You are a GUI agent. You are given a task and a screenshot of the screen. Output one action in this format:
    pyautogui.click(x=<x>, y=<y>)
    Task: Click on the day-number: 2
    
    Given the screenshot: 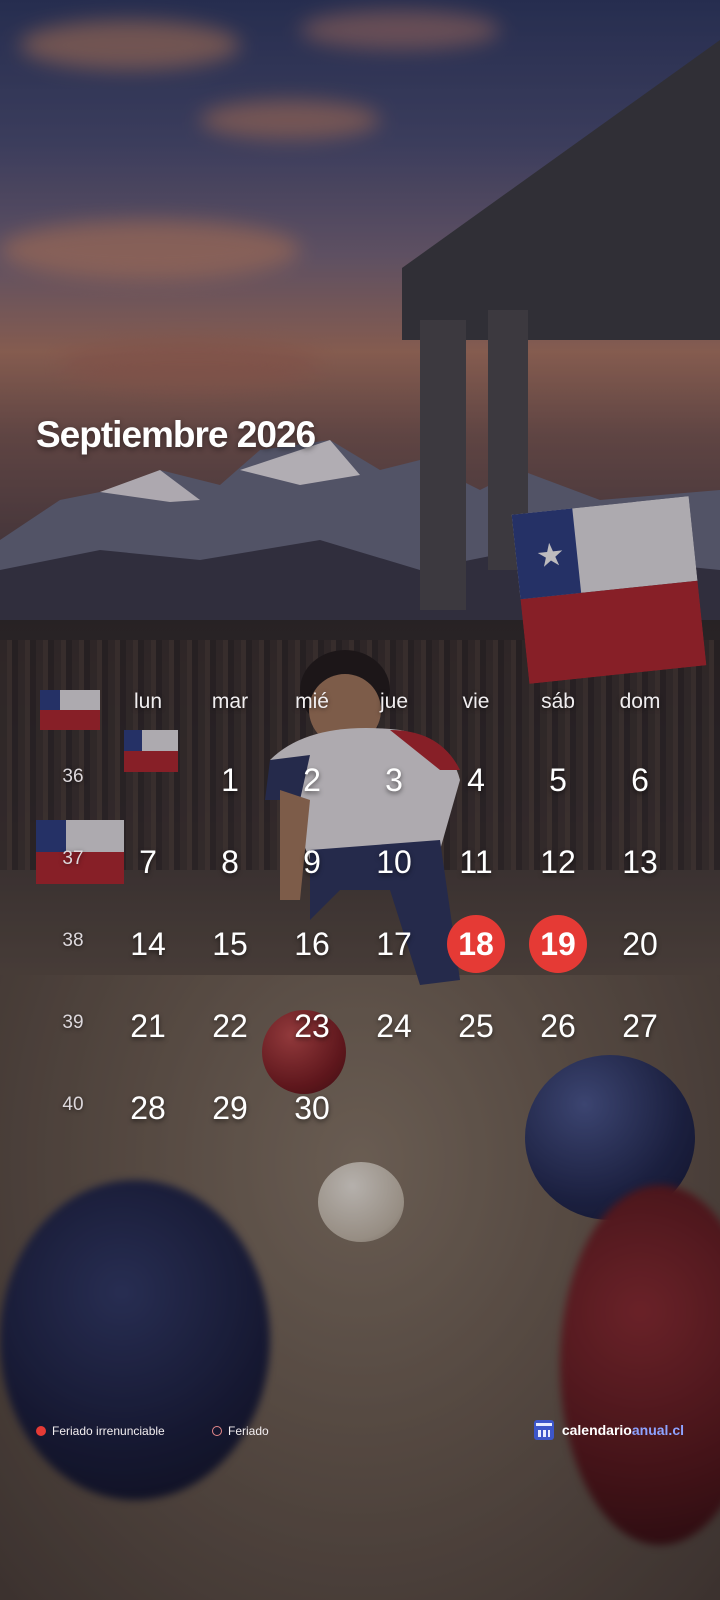 What is the action you would take?
    pyautogui.click(x=312, y=779)
    